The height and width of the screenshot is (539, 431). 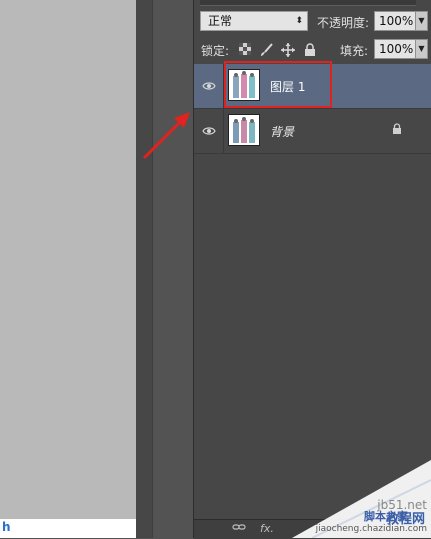 What do you see at coordinates (239, 528) in the screenshot?
I see `link-icon` at bounding box center [239, 528].